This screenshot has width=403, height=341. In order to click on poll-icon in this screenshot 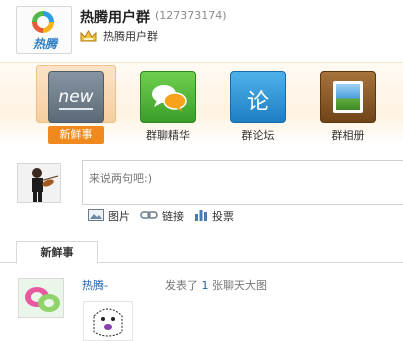, I will do `click(201, 216)`.